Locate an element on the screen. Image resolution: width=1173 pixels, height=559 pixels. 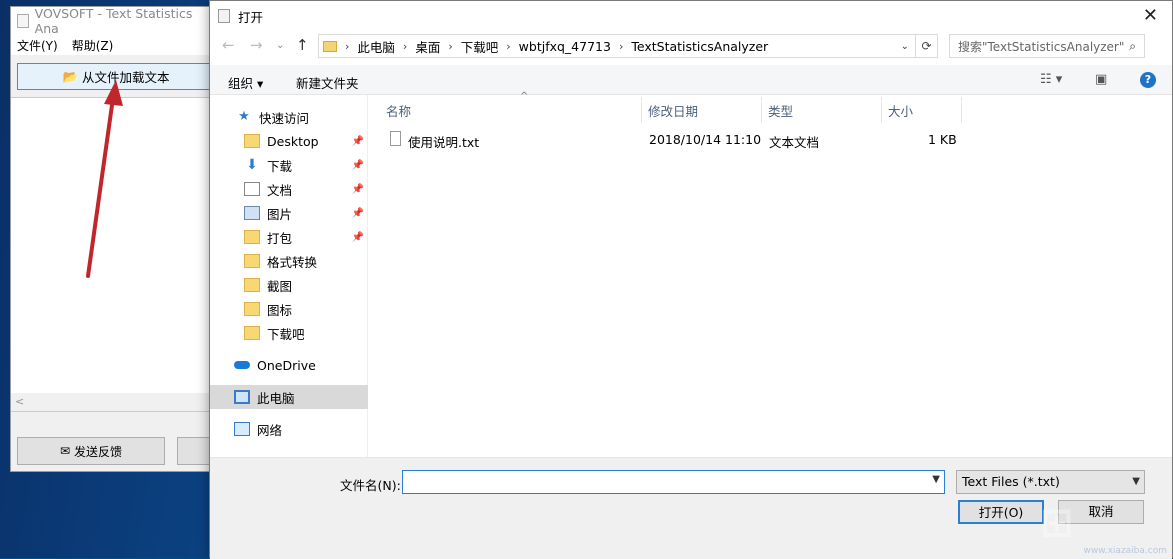
nav-label: 图标 is located at coordinates (280, 310).